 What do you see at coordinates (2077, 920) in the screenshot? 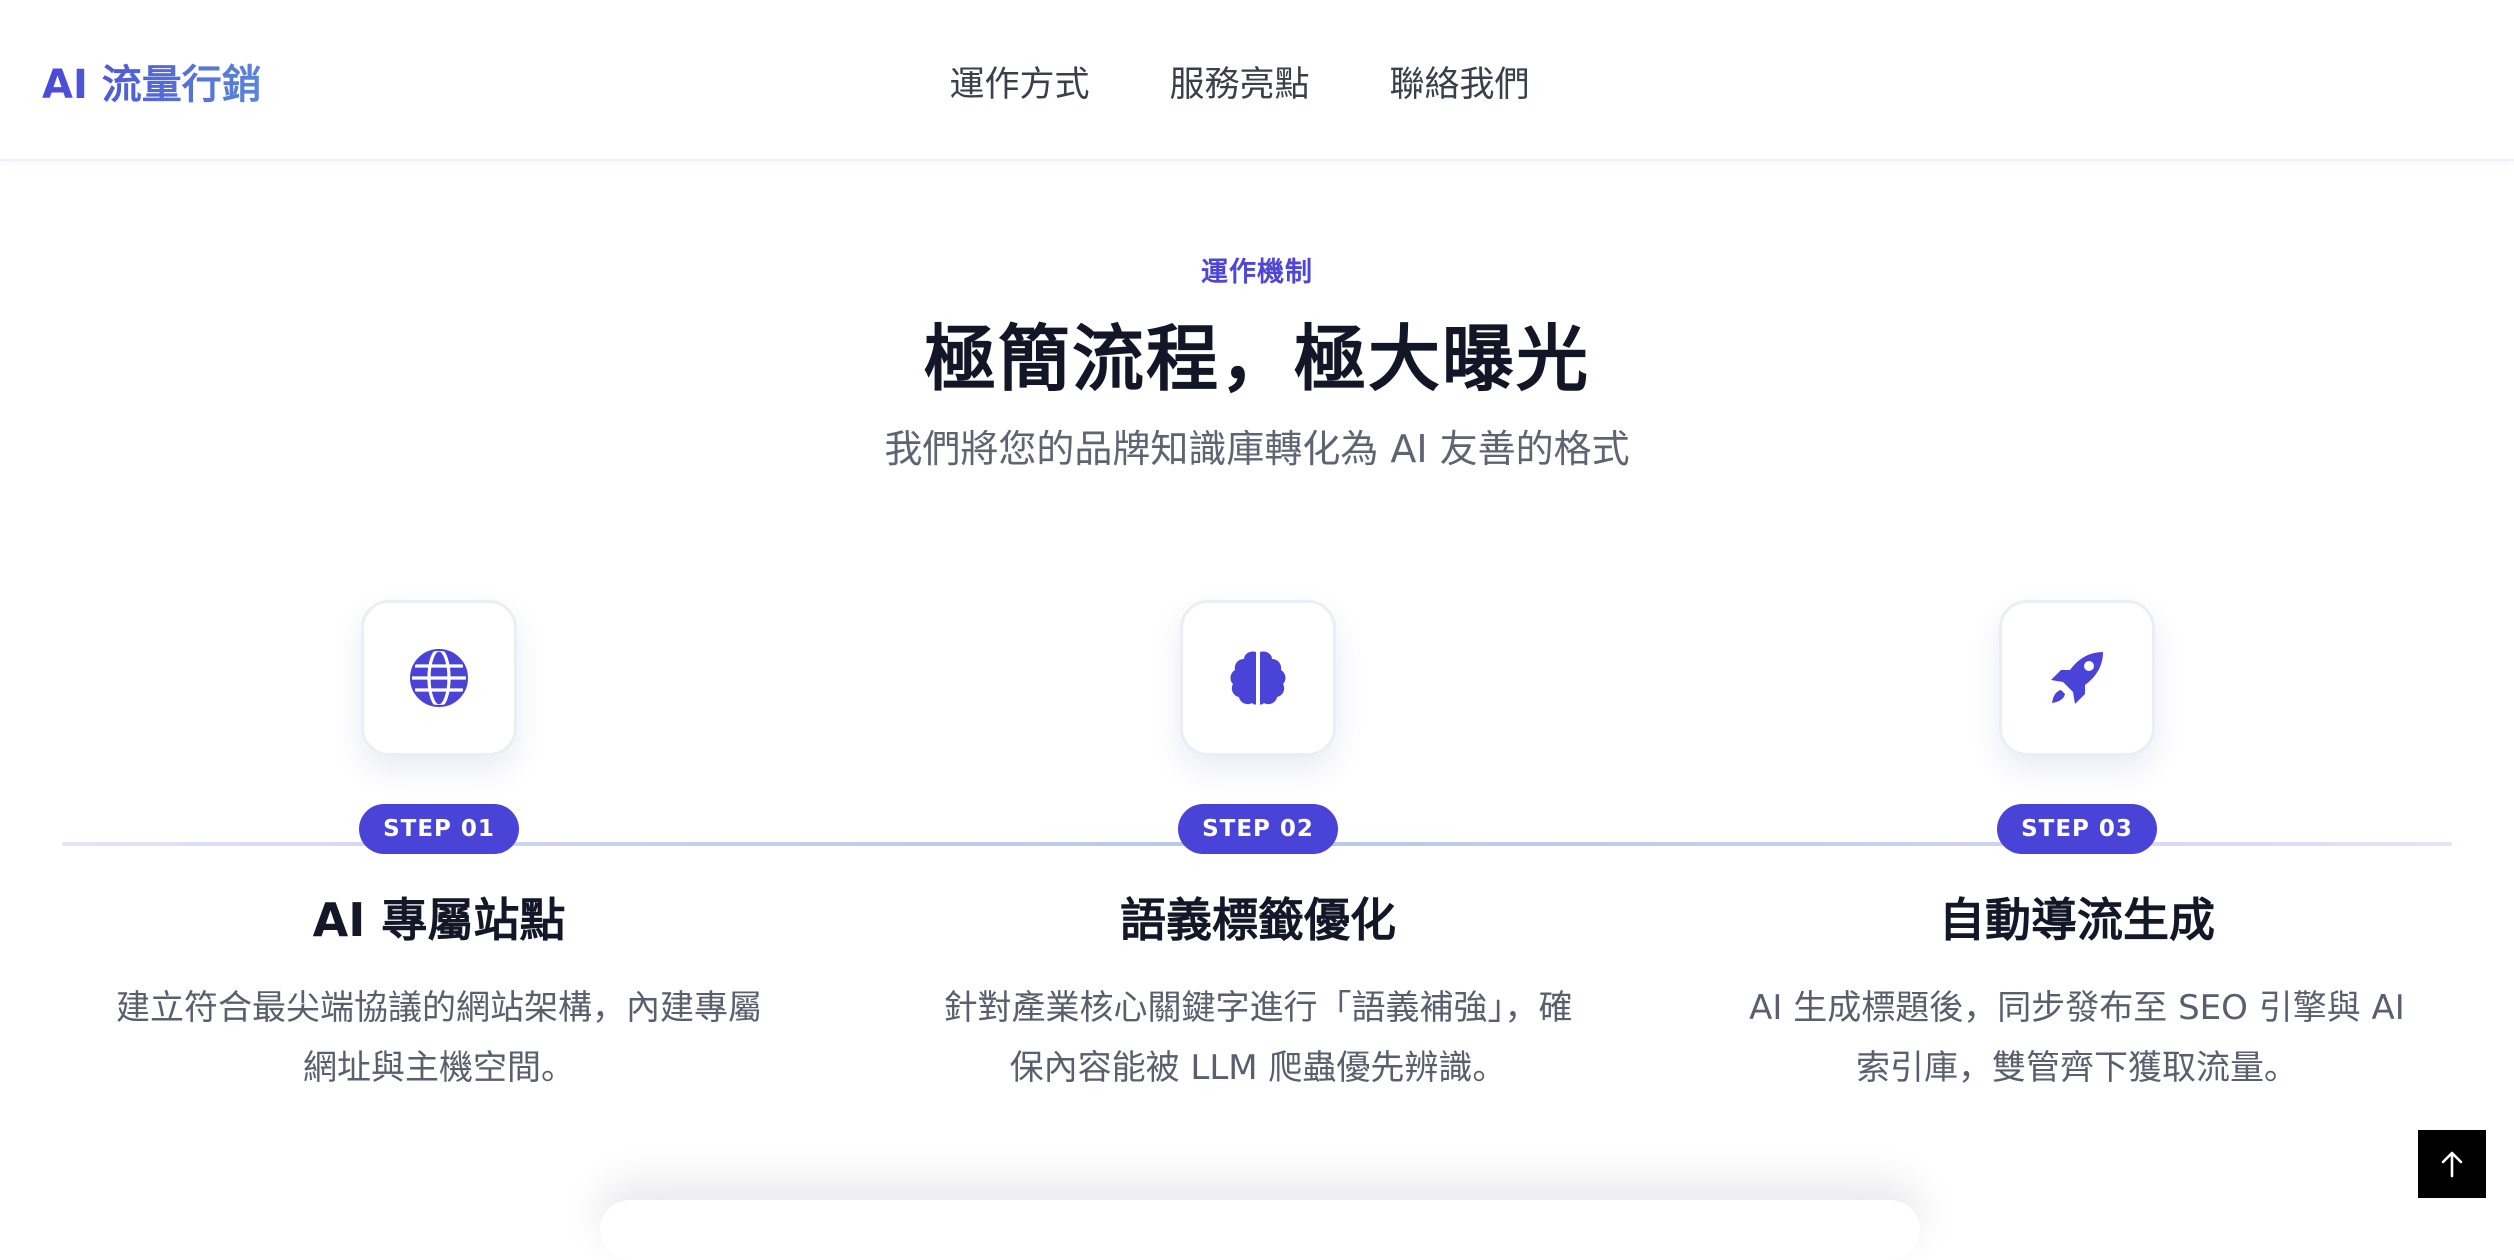
I see `step-title: 自動導流生成` at bounding box center [2077, 920].